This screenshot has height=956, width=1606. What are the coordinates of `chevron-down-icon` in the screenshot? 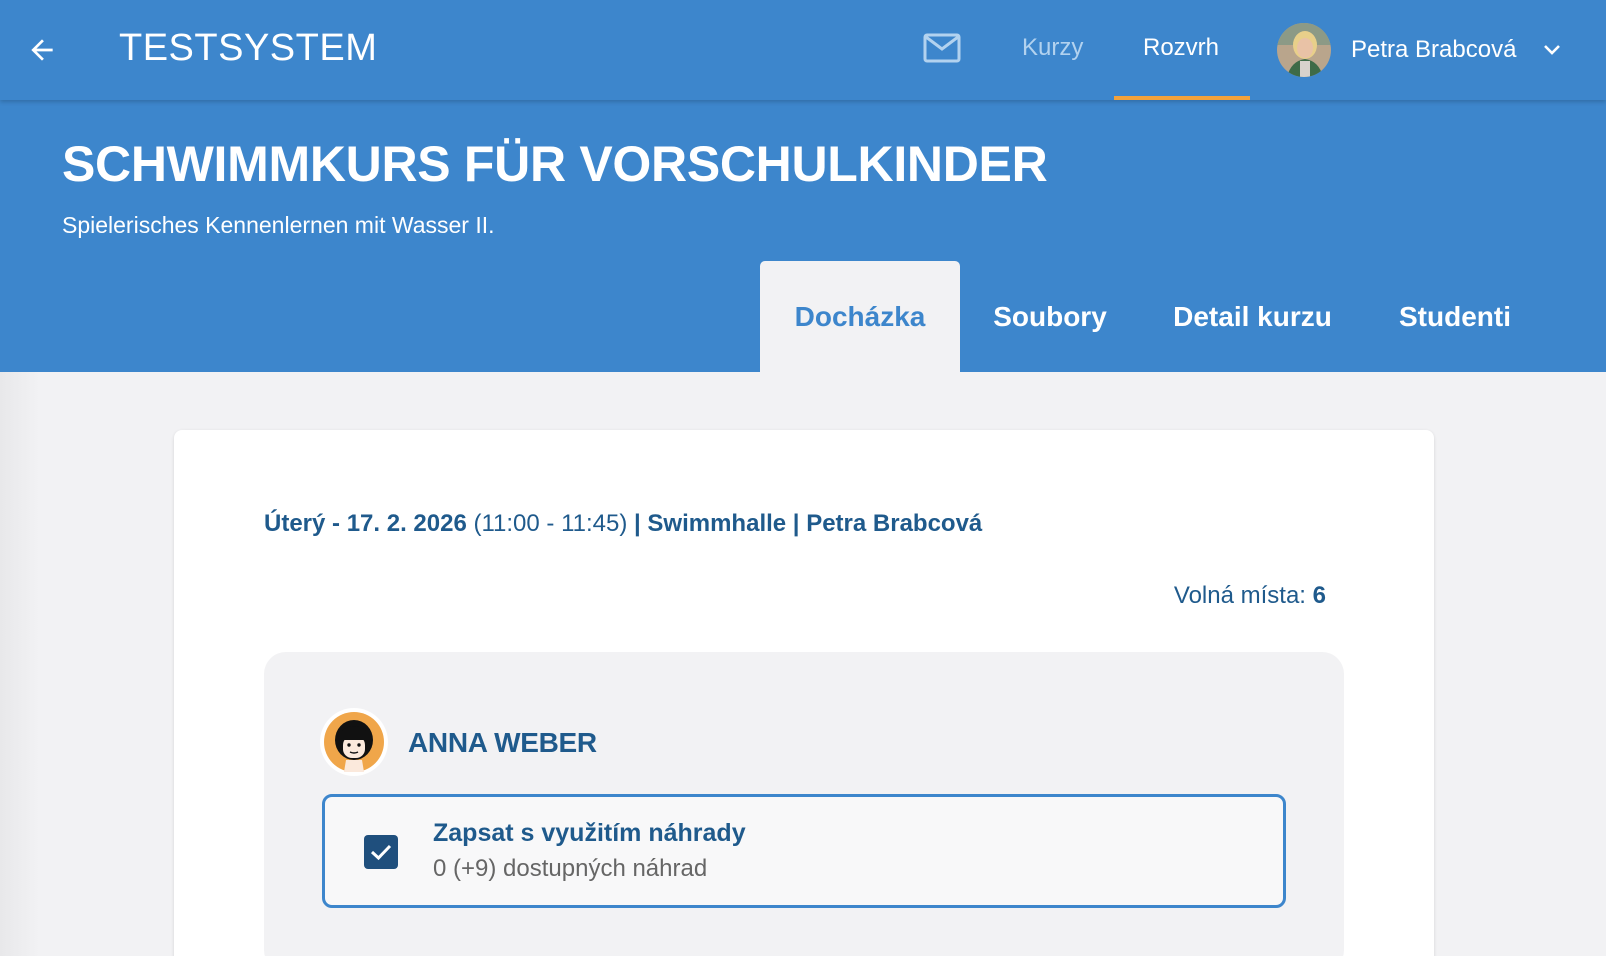 It's located at (1552, 50).